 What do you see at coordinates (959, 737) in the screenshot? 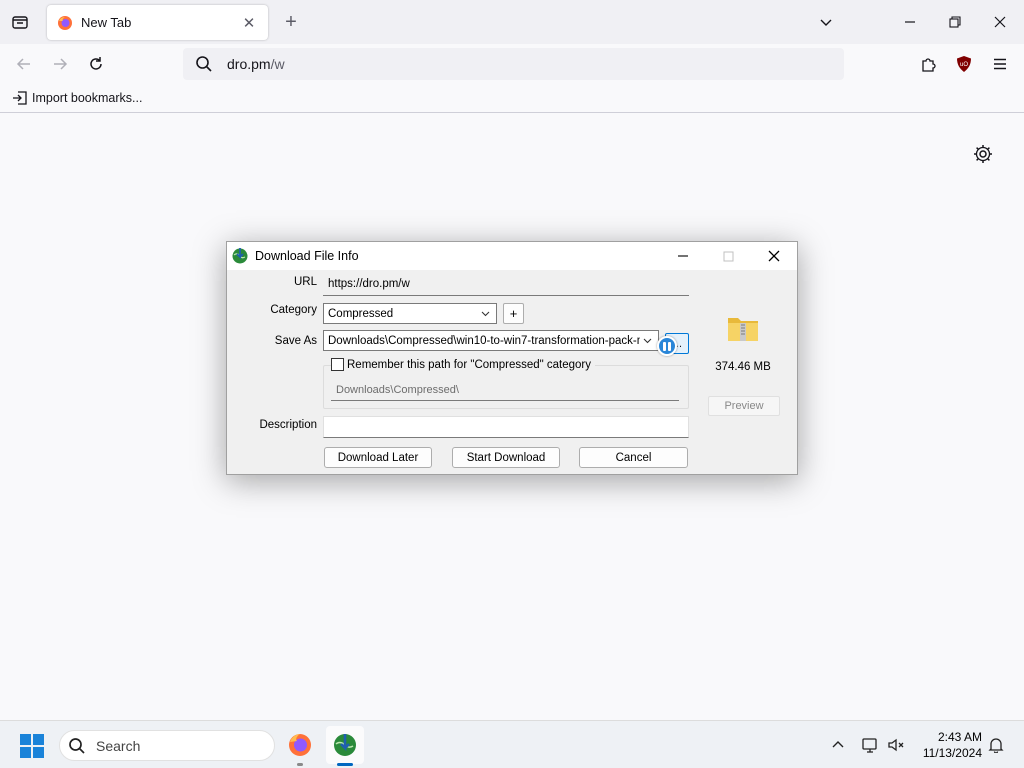
I see `clock-time: 2:43 AM` at bounding box center [959, 737].